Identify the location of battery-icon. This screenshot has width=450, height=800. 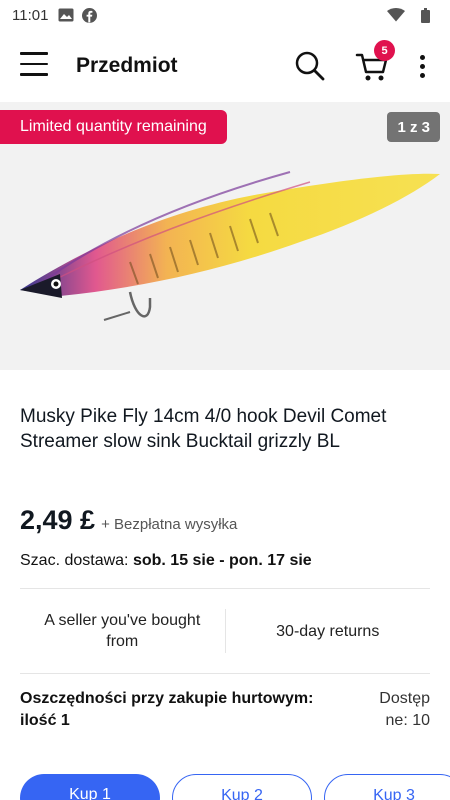
(425, 15).